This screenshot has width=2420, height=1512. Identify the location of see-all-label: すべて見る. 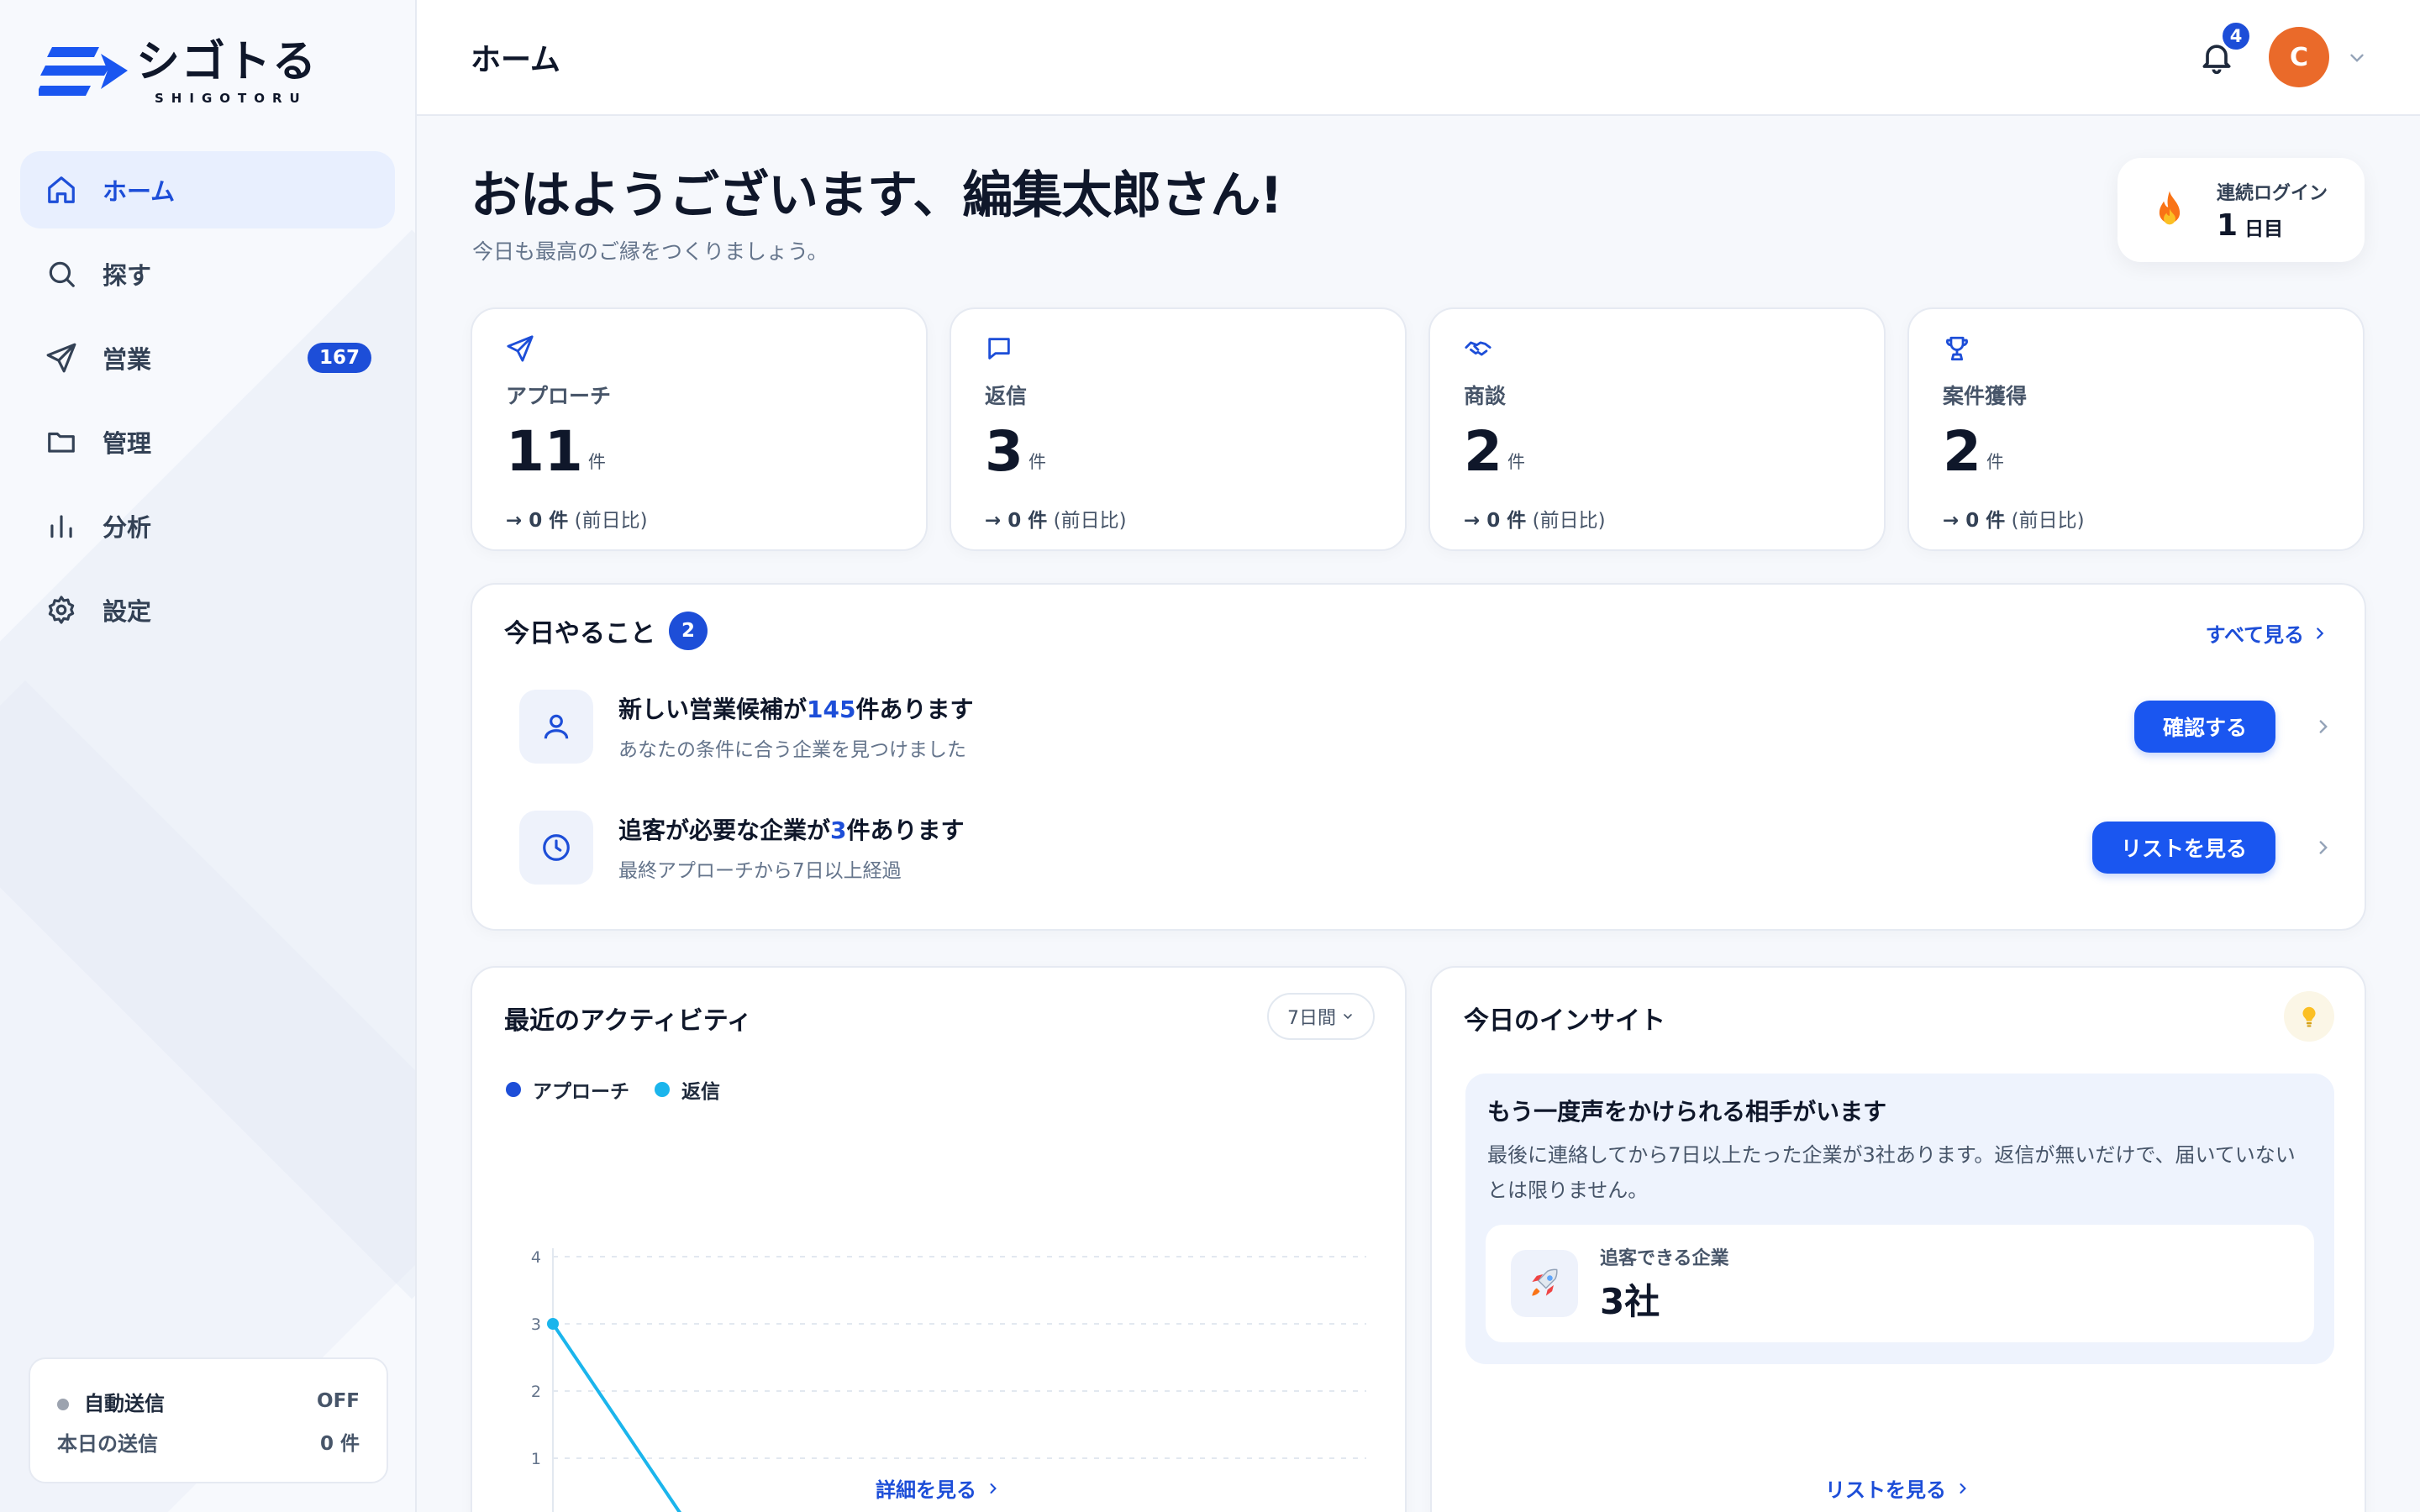
(2254, 635).